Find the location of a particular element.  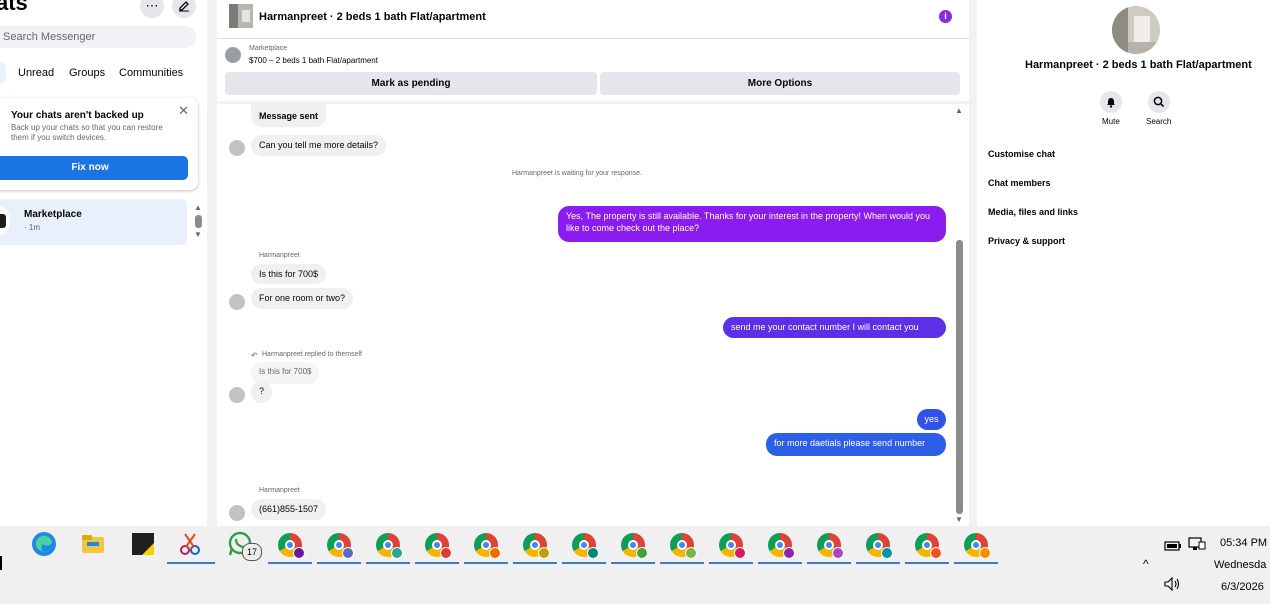

start-edge is located at coordinates (1, 563).